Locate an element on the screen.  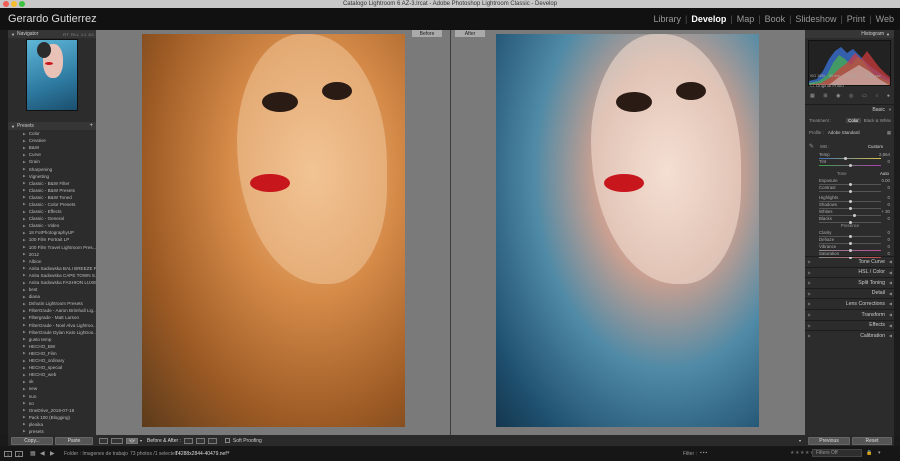
preset-folder: ▶ Grain is located at coordinates (52, 161).